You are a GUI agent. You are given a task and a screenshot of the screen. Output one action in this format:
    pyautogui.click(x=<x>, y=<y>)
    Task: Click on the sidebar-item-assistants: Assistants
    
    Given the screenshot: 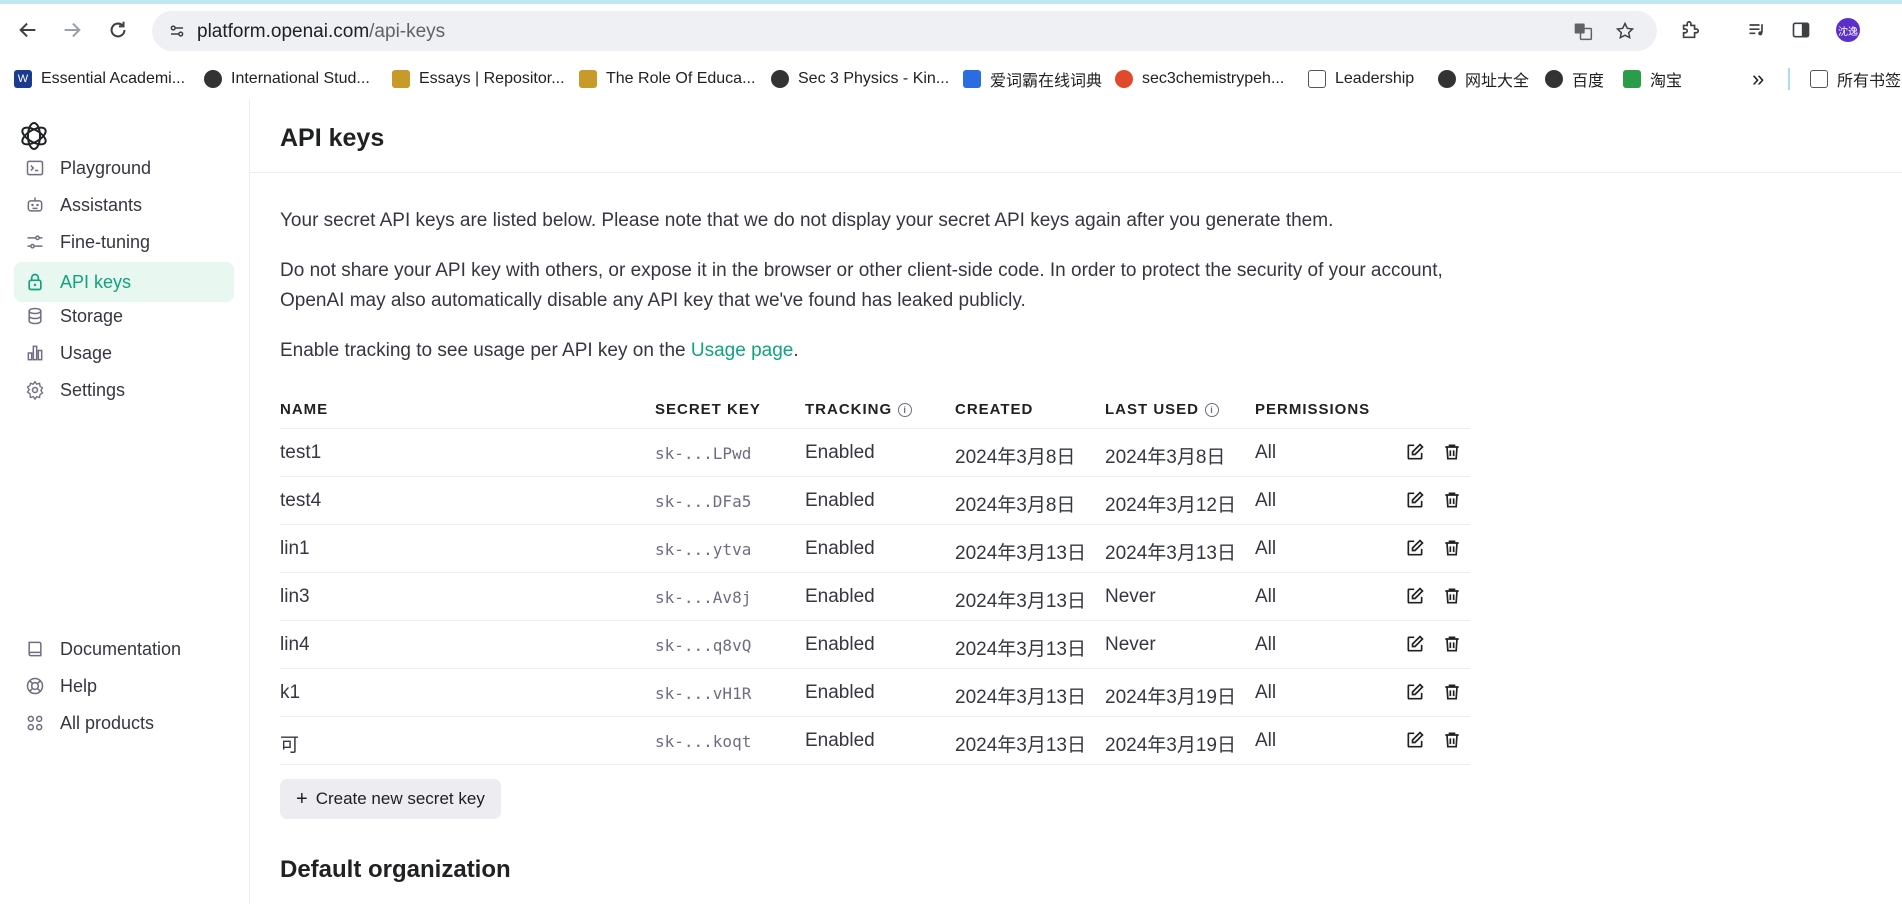 What is the action you would take?
    pyautogui.click(x=124, y=205)
    